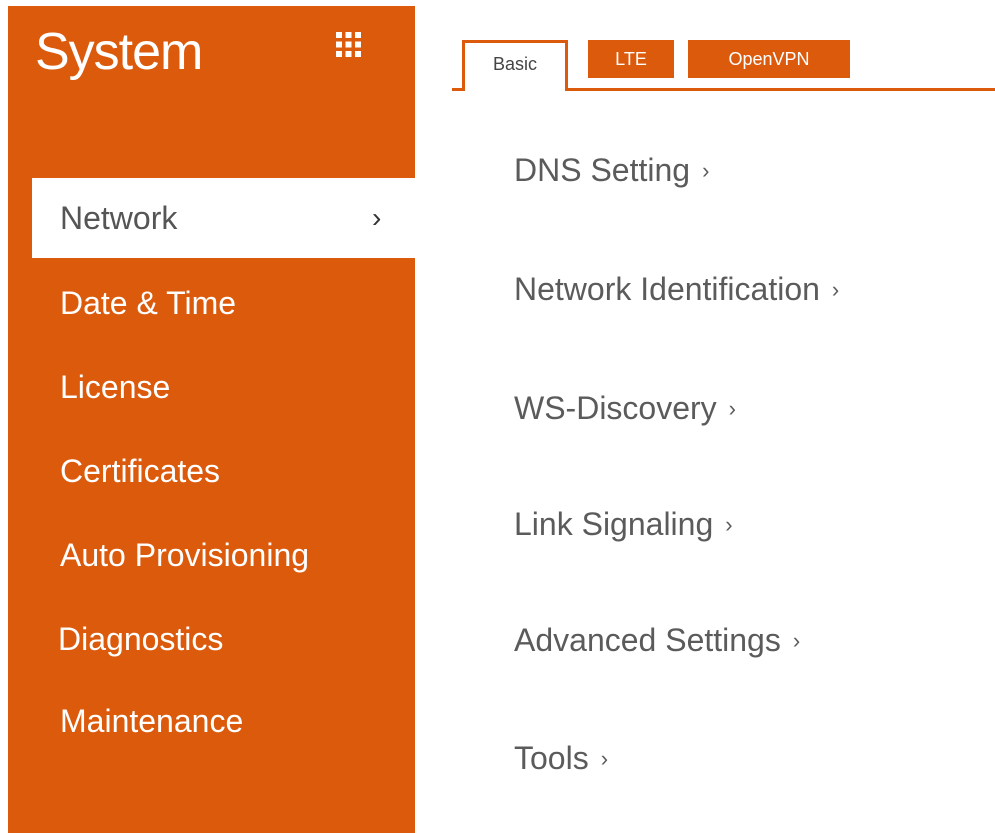 The image size is (995, 833). What do you see at coordinates (119, 52) in the screenshot?
I see `sidebar-title: System` at bounding box center [119, 52].